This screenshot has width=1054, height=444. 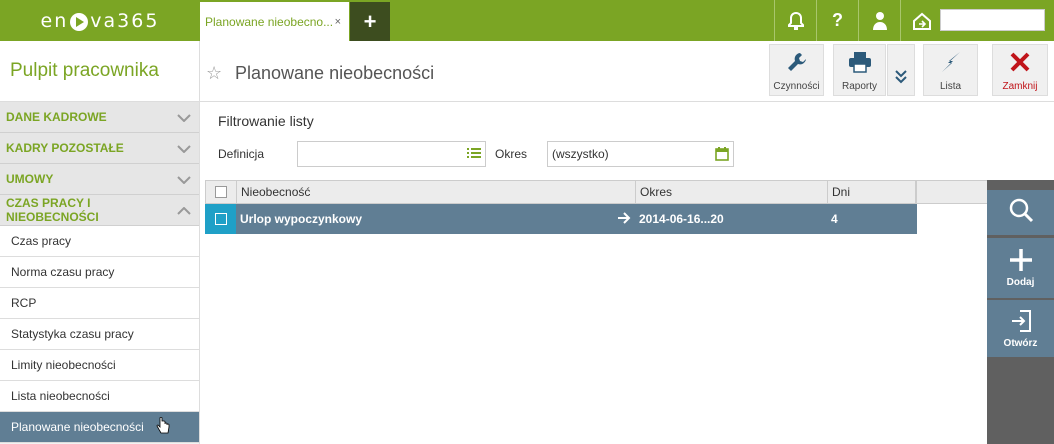 I want to click on button-label: Otwórz, so click(x=1020, y=343).